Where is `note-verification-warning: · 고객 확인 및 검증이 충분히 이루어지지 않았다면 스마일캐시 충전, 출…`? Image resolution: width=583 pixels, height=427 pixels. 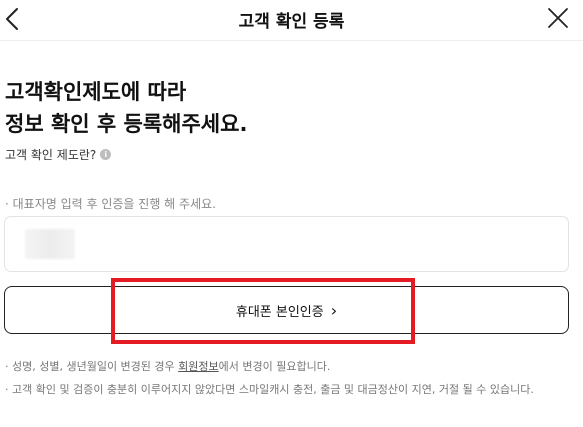 note-verification-warning: · 고객 확인 및 검증이 충분히 이루어지지 않았다면 스마일캐시 충전, 출… is located at coordinates (269, 389).